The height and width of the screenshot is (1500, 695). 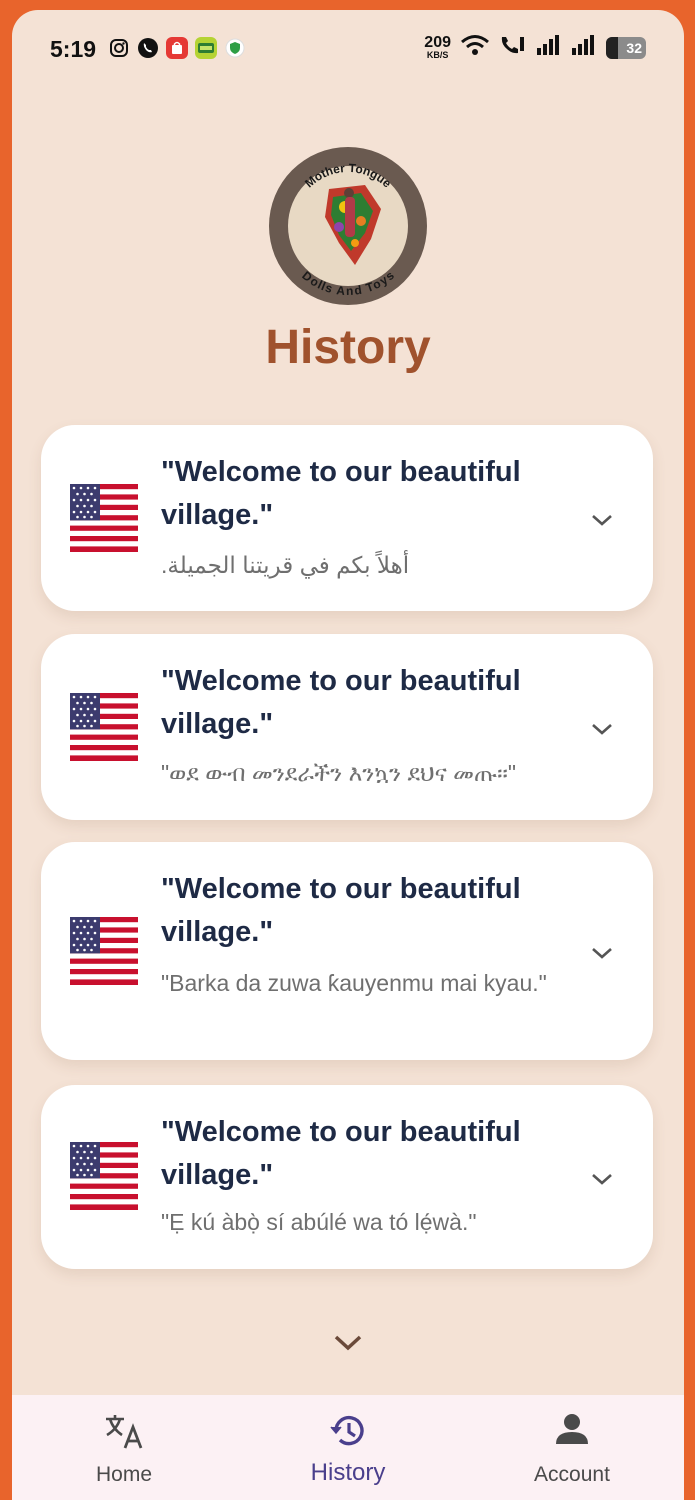 I want to click on page-title: History, so click(x=348, y=347).